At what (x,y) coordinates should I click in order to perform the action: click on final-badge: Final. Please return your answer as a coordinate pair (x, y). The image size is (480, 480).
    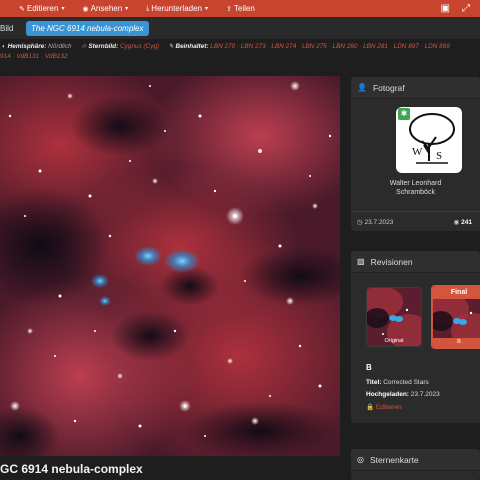
    Looking at the image, I should click on (456, 293).